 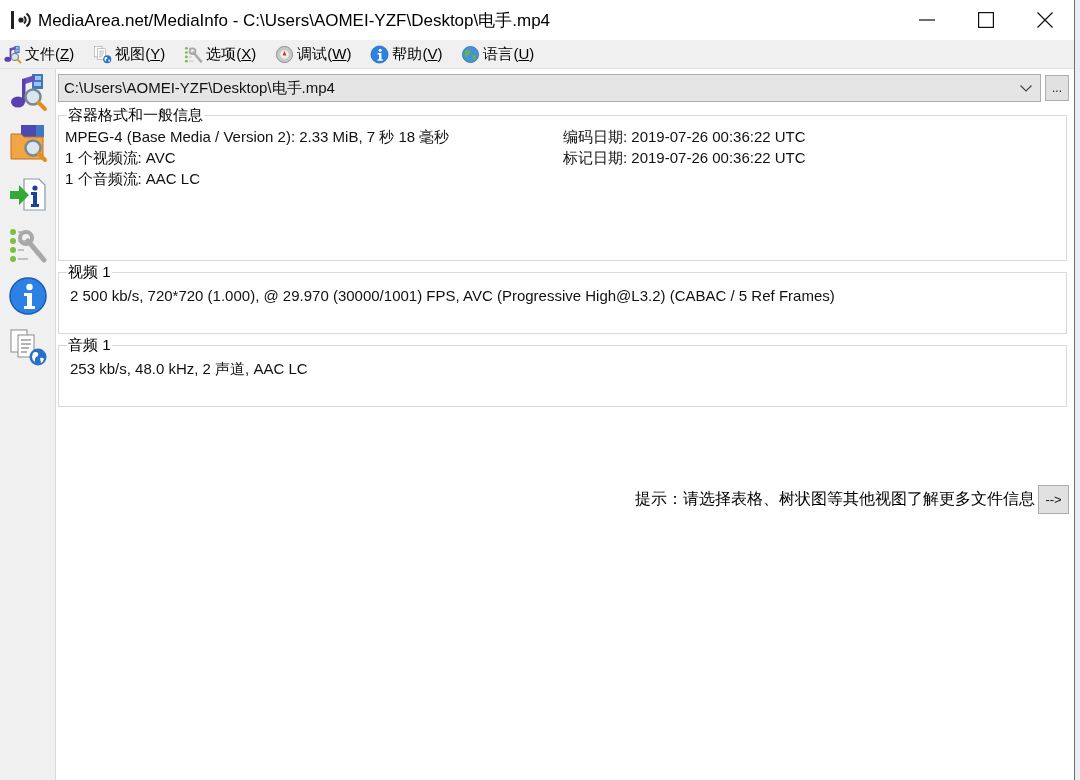 I want to click on info-text: 2 500 kb/s, 720*720 (1.000), @ 29.970 (30000/1001) FPS, AVC (Progressive High@L3.2) (CABAC / 5 Ref Frames), so click(x=453, y=296).